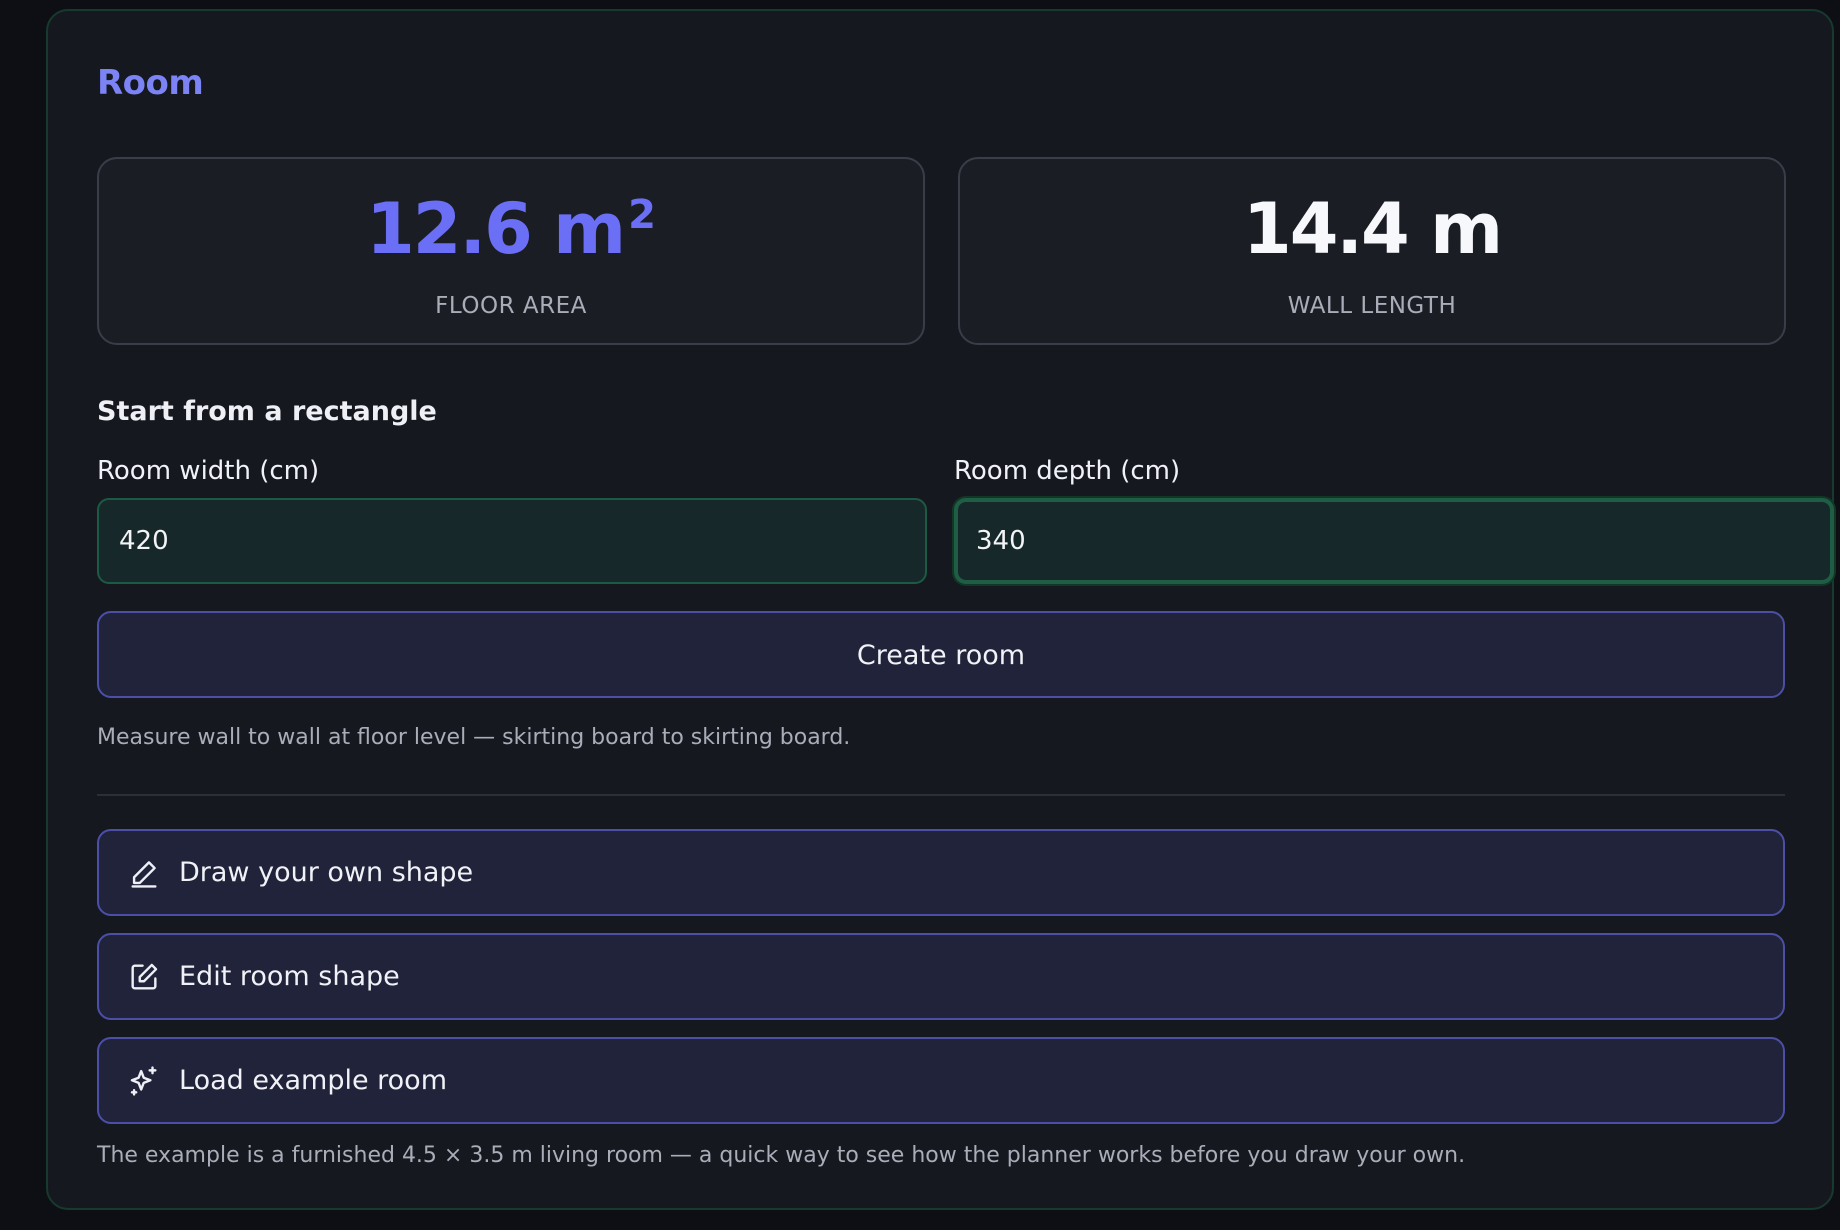  What do you see at coordinates (941, 1080) in the screenshot?
I see `load-example-room-button: Load example room` at bounding box center [941, 1080].